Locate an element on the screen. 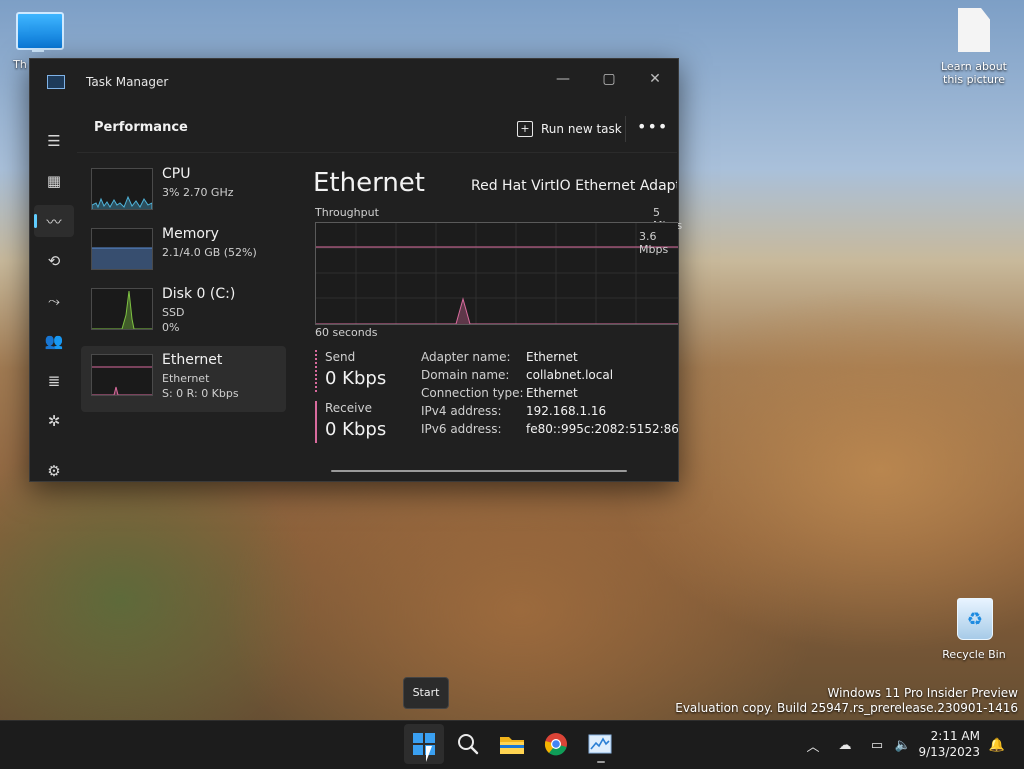  send-label: Send is located at coordinates (340, 357).